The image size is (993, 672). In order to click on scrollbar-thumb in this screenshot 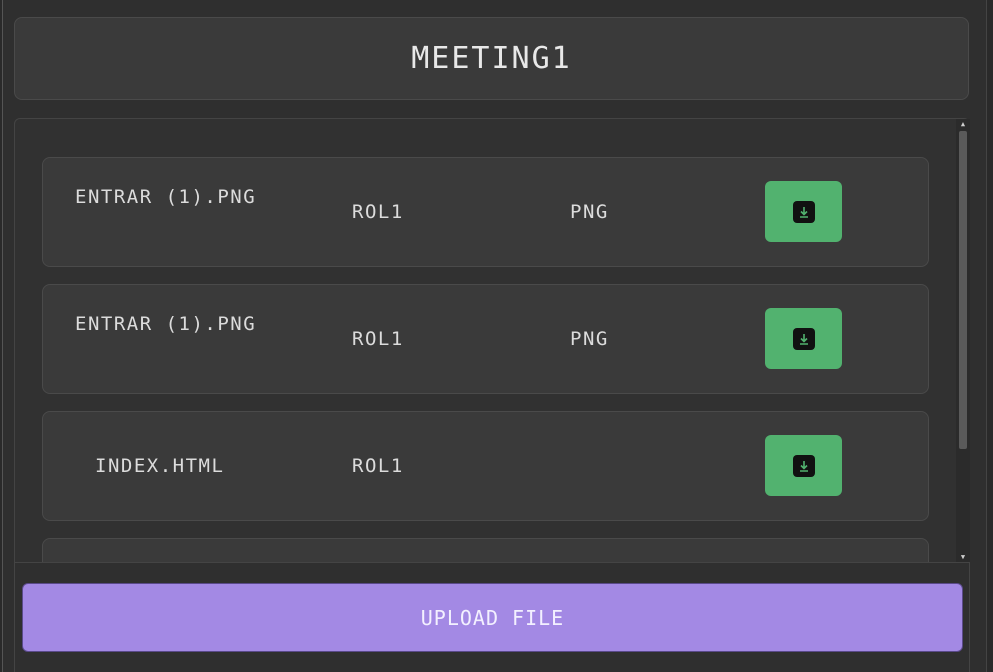, I will do `click(963, 290)`.